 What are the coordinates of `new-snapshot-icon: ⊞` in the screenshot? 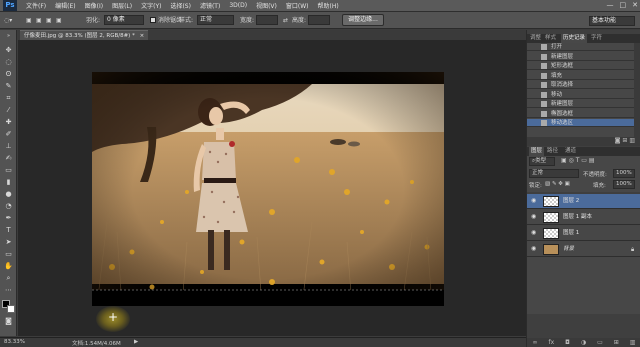 It's located at (624, 140).